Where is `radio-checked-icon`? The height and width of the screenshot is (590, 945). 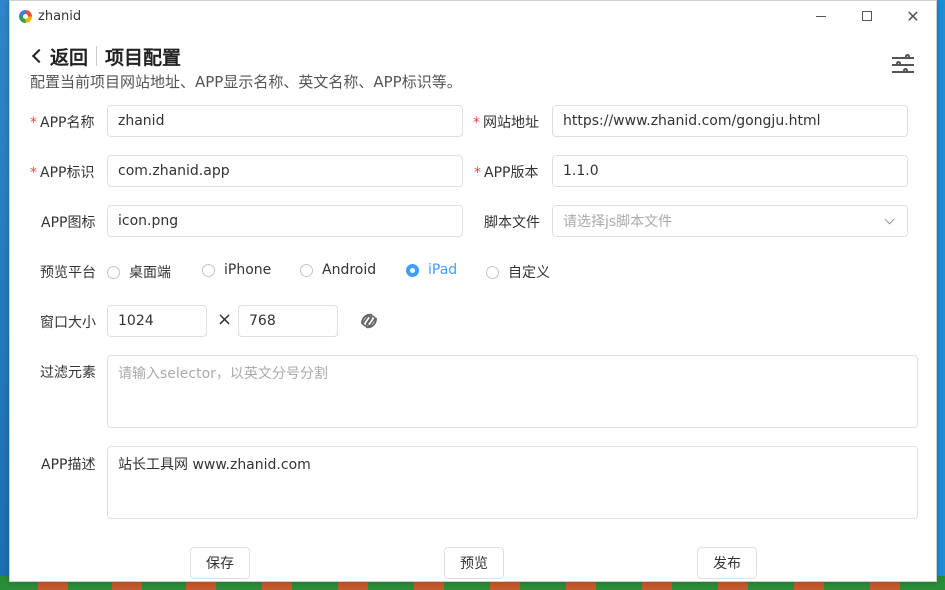 radio-checked-icon is located at coordinates (412, 270).